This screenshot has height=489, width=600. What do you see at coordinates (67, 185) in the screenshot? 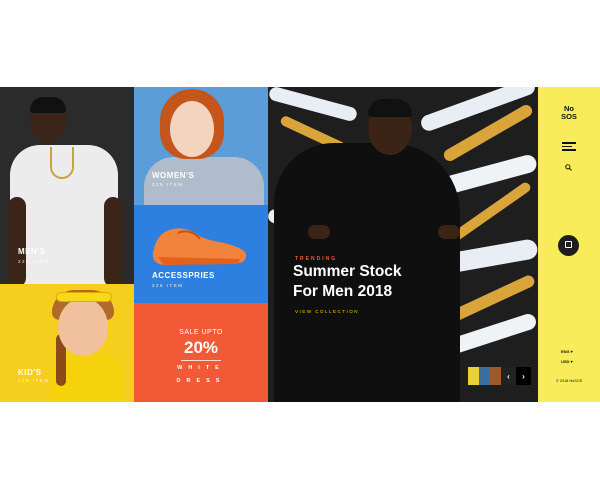
I see `category-tile-men: MEN'S 225 ITEM` at bounding box center [67, 185].